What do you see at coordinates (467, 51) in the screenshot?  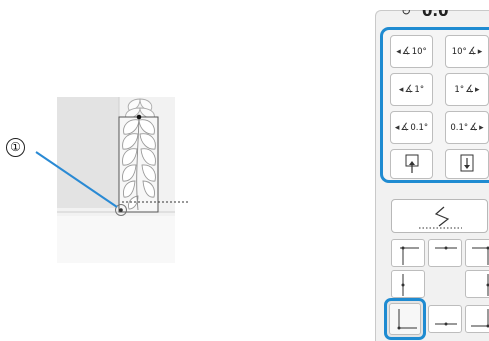 I see `rotate-right-10-button: 10°∡▸` at bounding box center [467, 51].